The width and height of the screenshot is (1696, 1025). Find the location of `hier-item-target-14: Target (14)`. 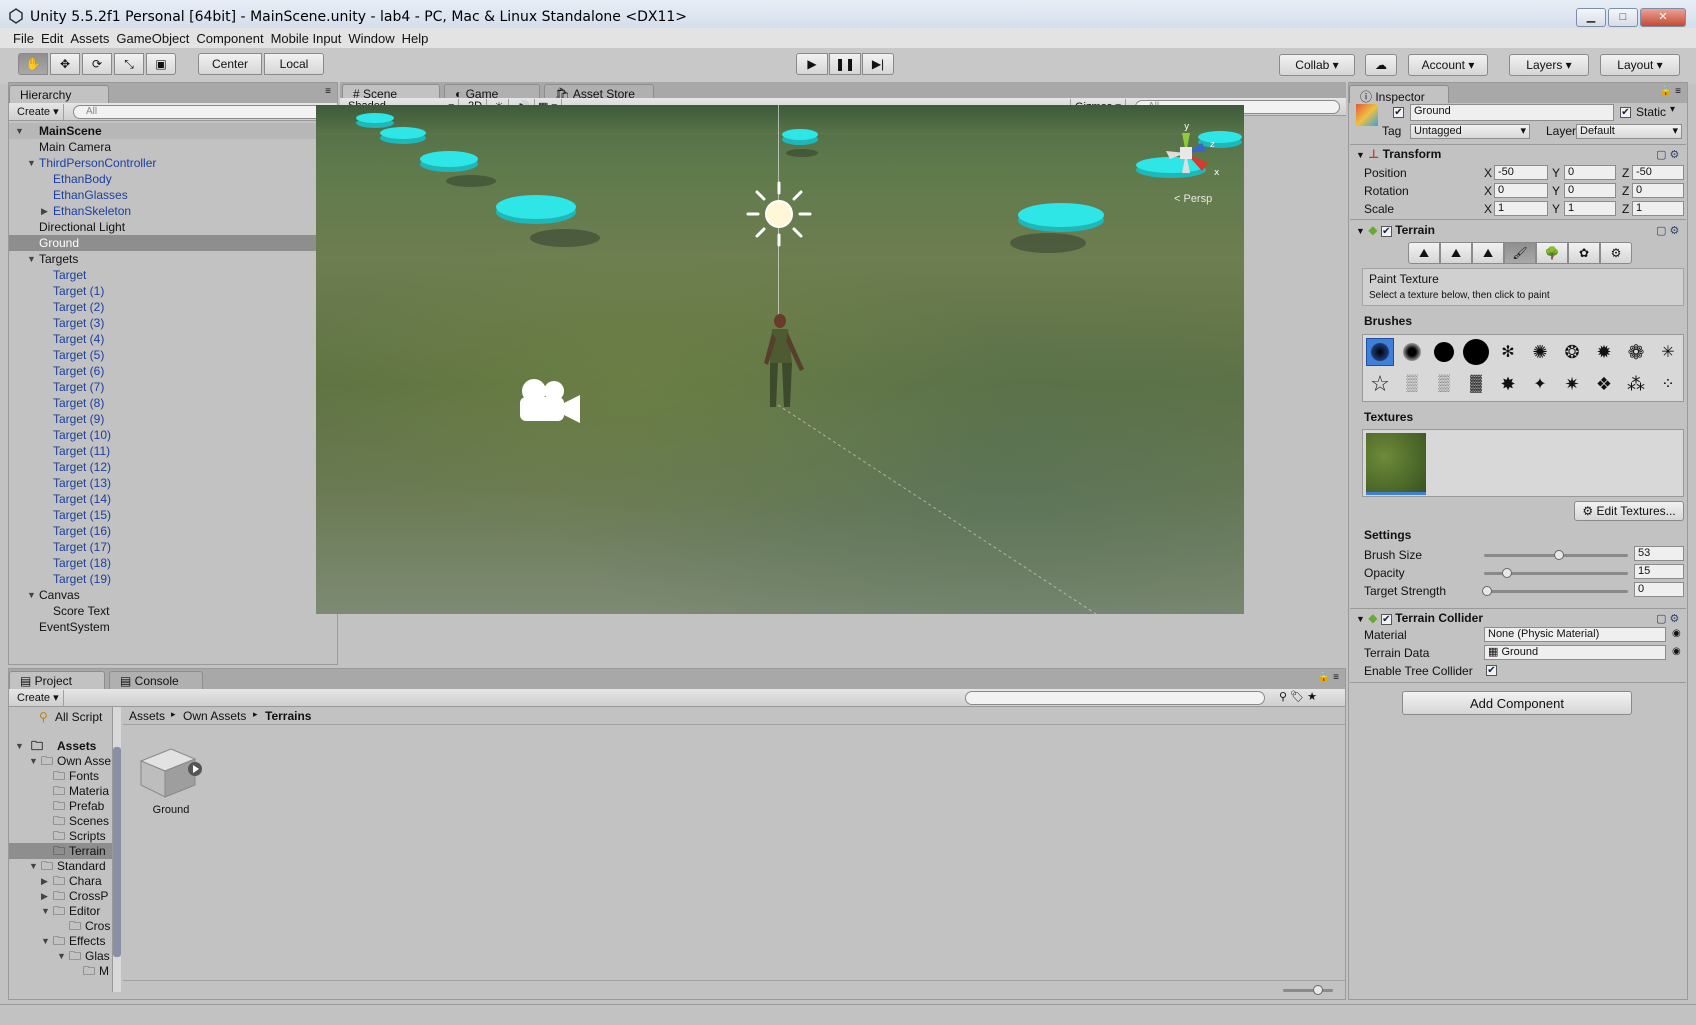

hier-item-target-14: Target (14) is located at coordinates (173, 499).